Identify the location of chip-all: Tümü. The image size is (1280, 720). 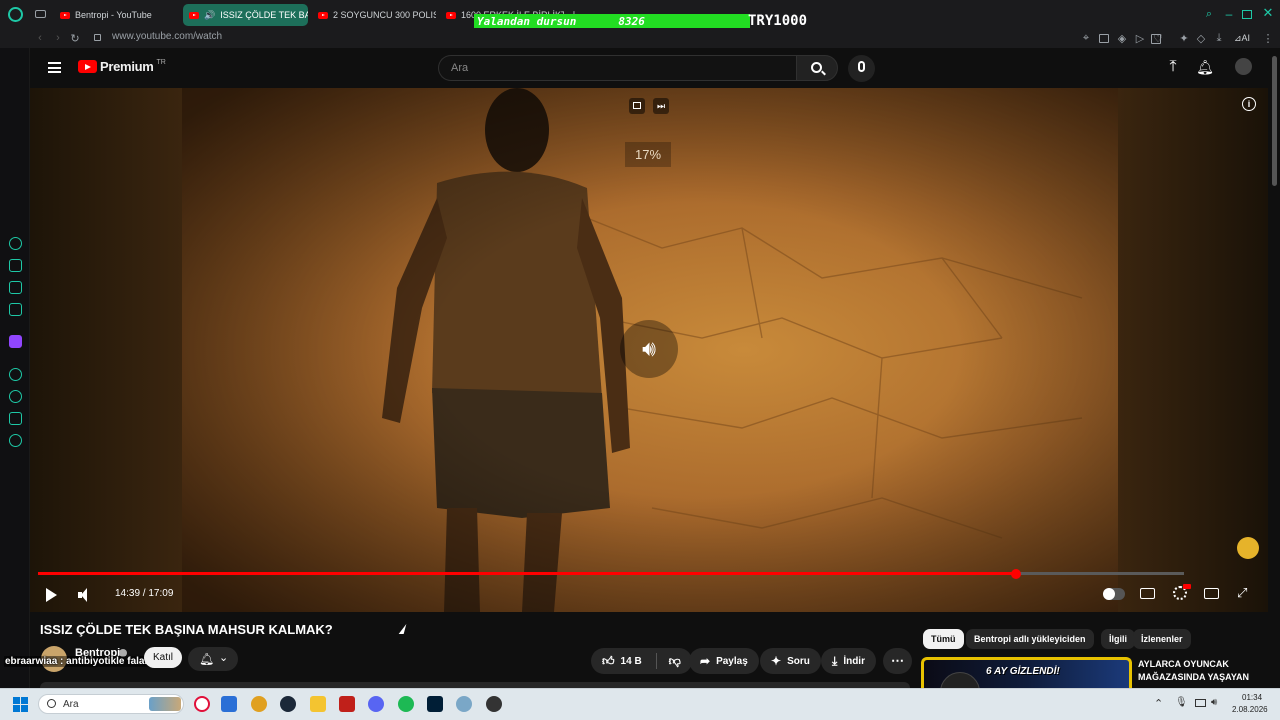
(943, 639).